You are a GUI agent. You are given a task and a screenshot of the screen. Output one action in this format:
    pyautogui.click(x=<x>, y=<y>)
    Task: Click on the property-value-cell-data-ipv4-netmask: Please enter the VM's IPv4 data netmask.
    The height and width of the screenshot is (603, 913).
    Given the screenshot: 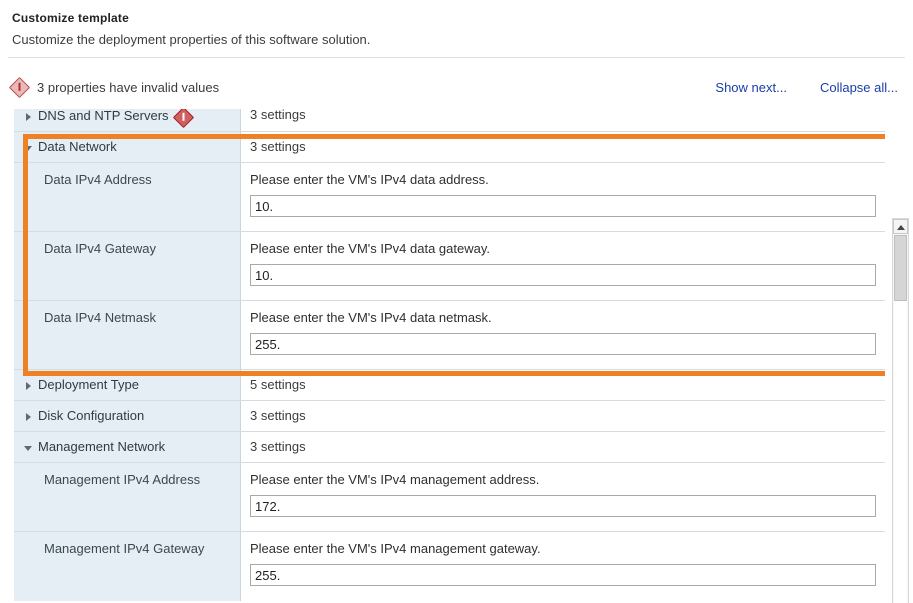 What is the action you would take?
    pyautogui.click(x=563, y=335)
    